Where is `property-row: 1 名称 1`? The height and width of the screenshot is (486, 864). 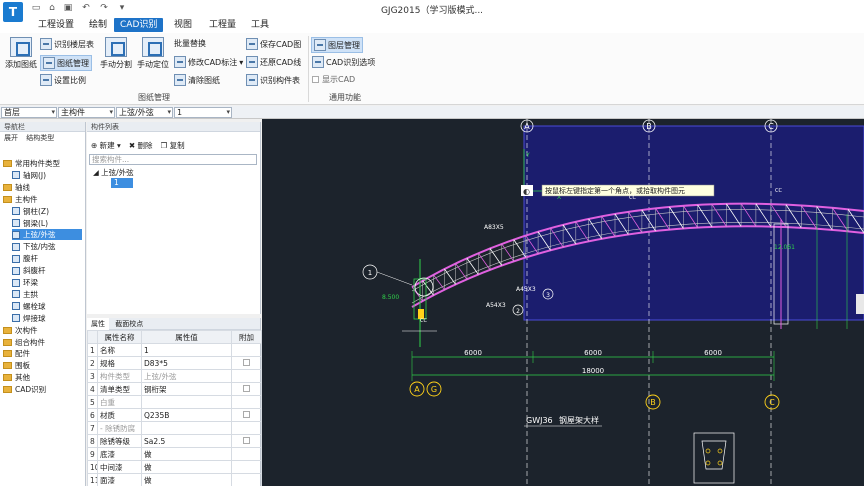
property-row: 1 名称 1 is located at coordinates (174, 350).